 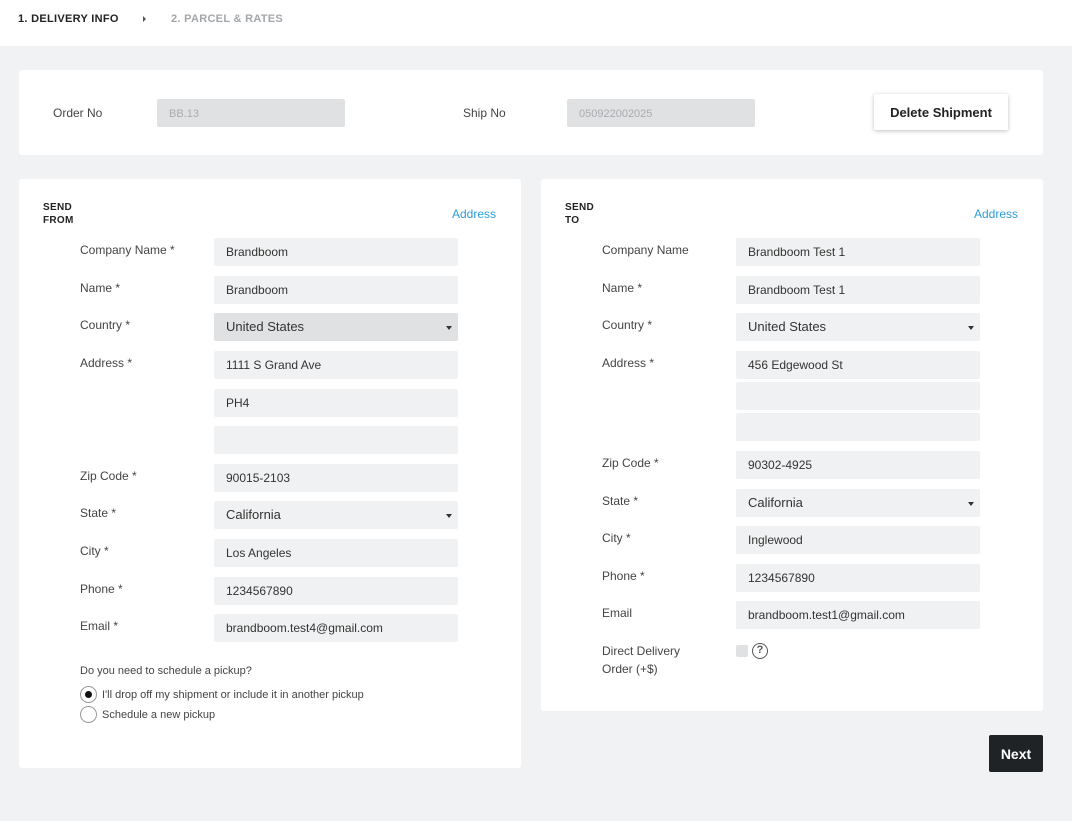 I want to click on from-state-value: California, so click(x=253, y=514).